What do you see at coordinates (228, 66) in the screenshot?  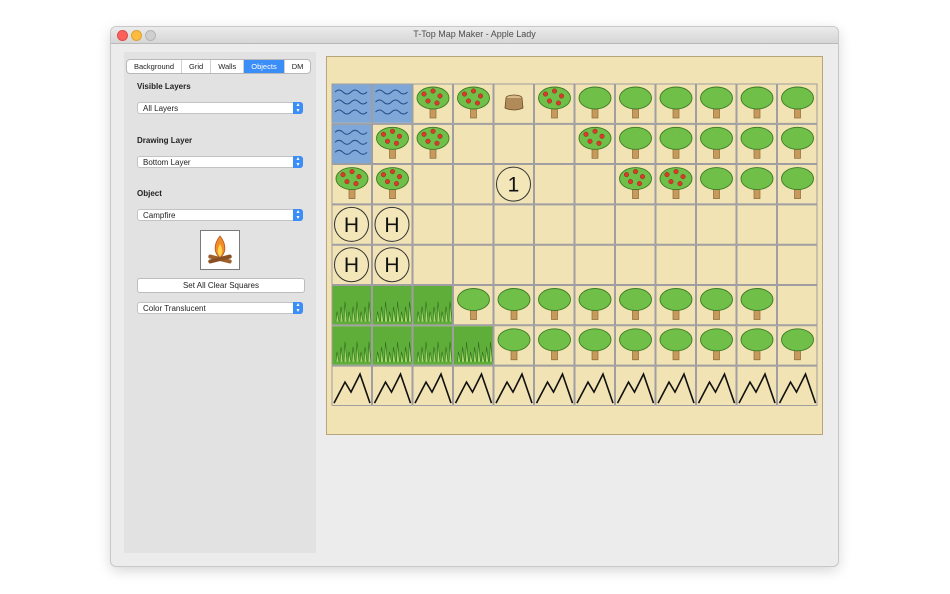 I see `tab-walls: Walls` at bounding box center [228, 66].